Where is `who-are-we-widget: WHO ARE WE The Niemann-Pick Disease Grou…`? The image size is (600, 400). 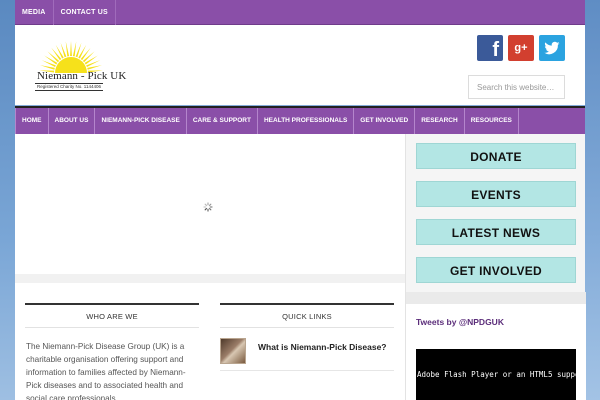
who-are-we-widget: WHO ARE WE The Niemann-Pick Disease Grou… is located at coordinates (112, 351).